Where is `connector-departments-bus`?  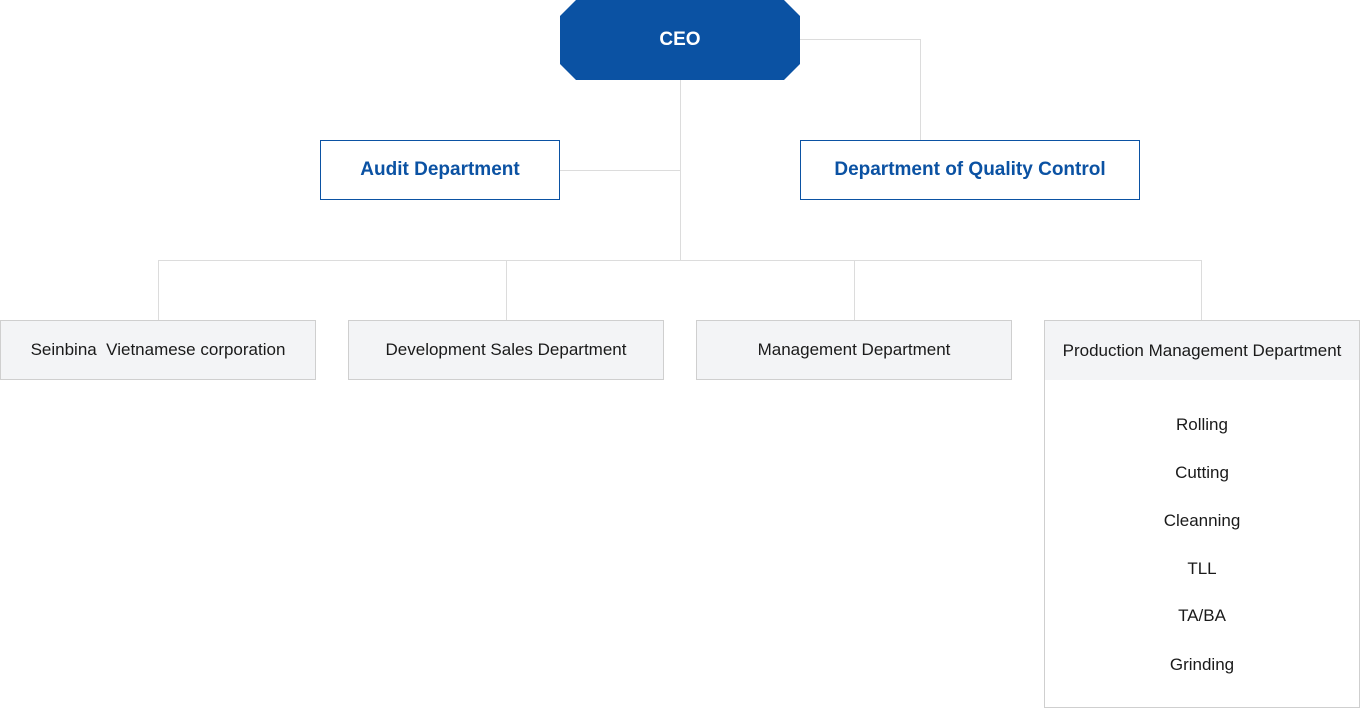 connector-departments-bus is located at coordinates (680, 260).